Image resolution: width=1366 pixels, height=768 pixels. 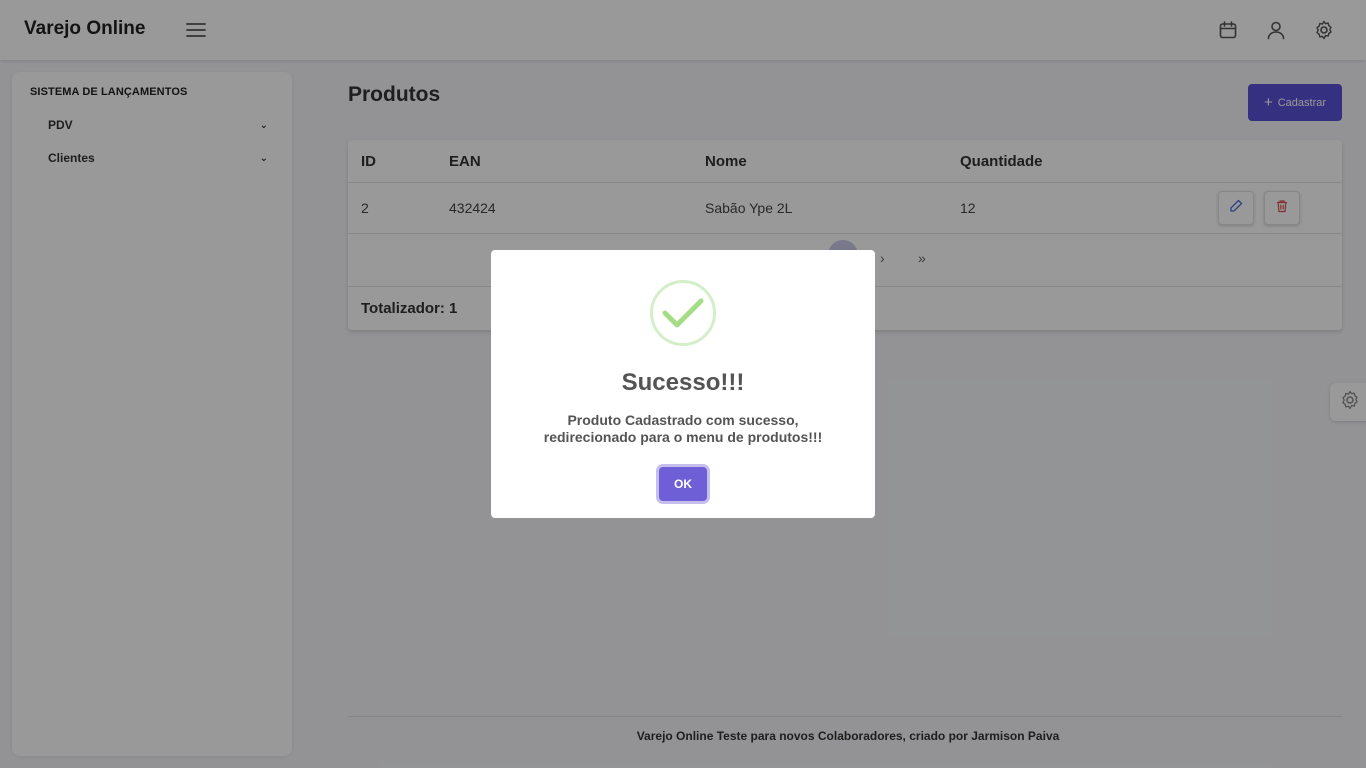 I want to click on dialog-title: Sucesso!!!, so click(x=683, y=382).